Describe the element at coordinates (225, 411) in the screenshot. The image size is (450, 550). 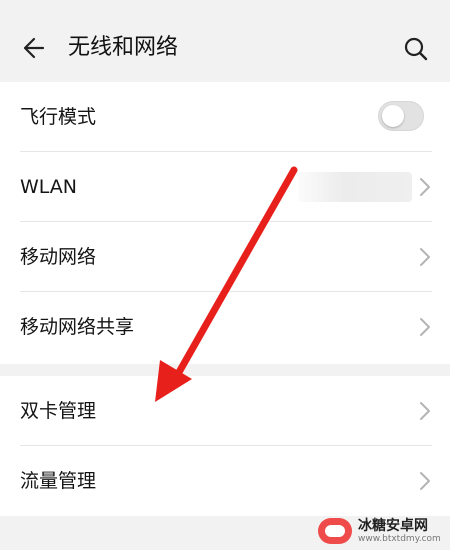
I see `dual-sim-row: 双卡管理` at that location.